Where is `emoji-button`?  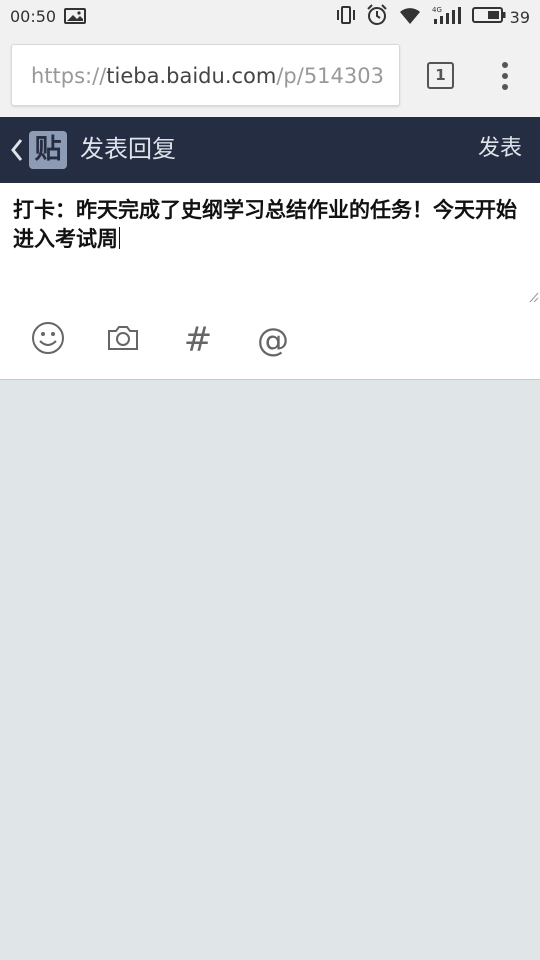
emoji-button is located at coordinates (48, 340).